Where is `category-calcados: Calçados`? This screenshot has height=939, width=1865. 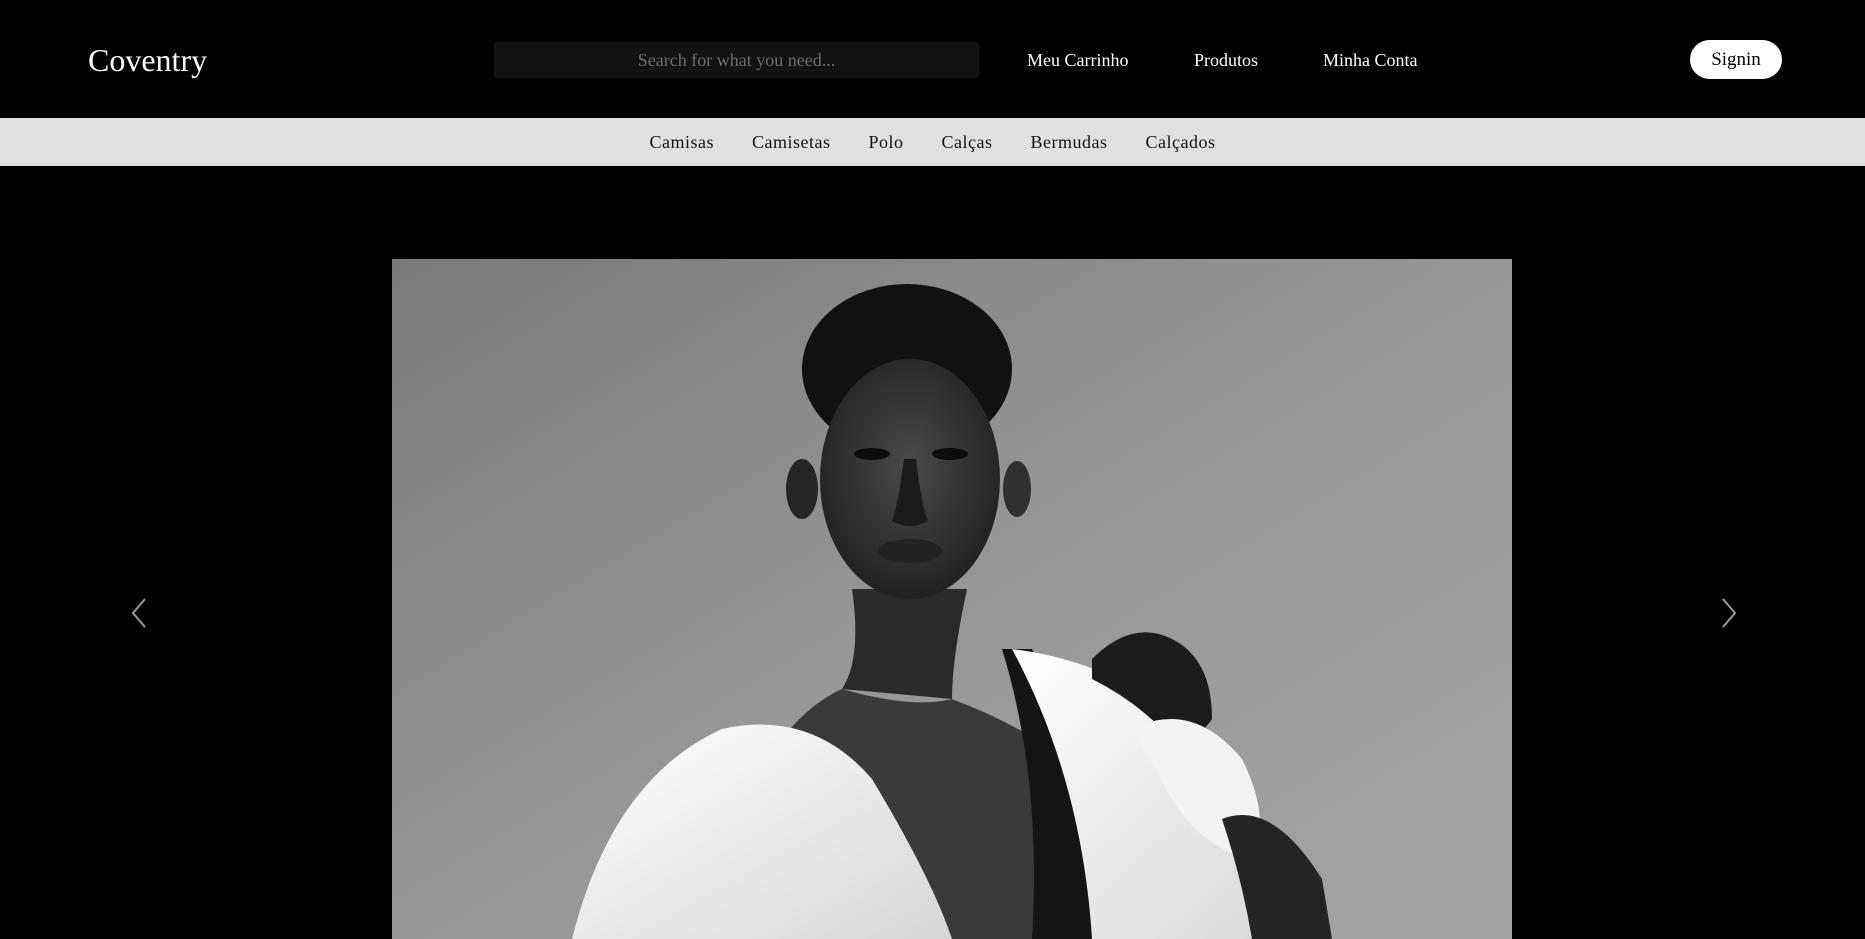 category-calcados: Calçados is located at coordinates (1181, 142).